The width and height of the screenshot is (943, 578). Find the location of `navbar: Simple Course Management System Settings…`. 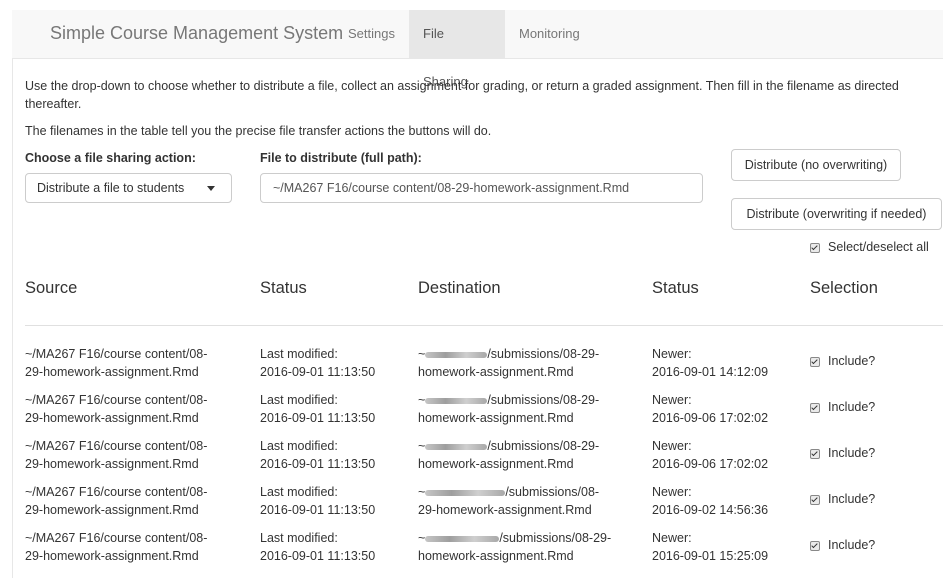

navbar: Simple Course Management System Settings… is located at coordinates (477, 49).